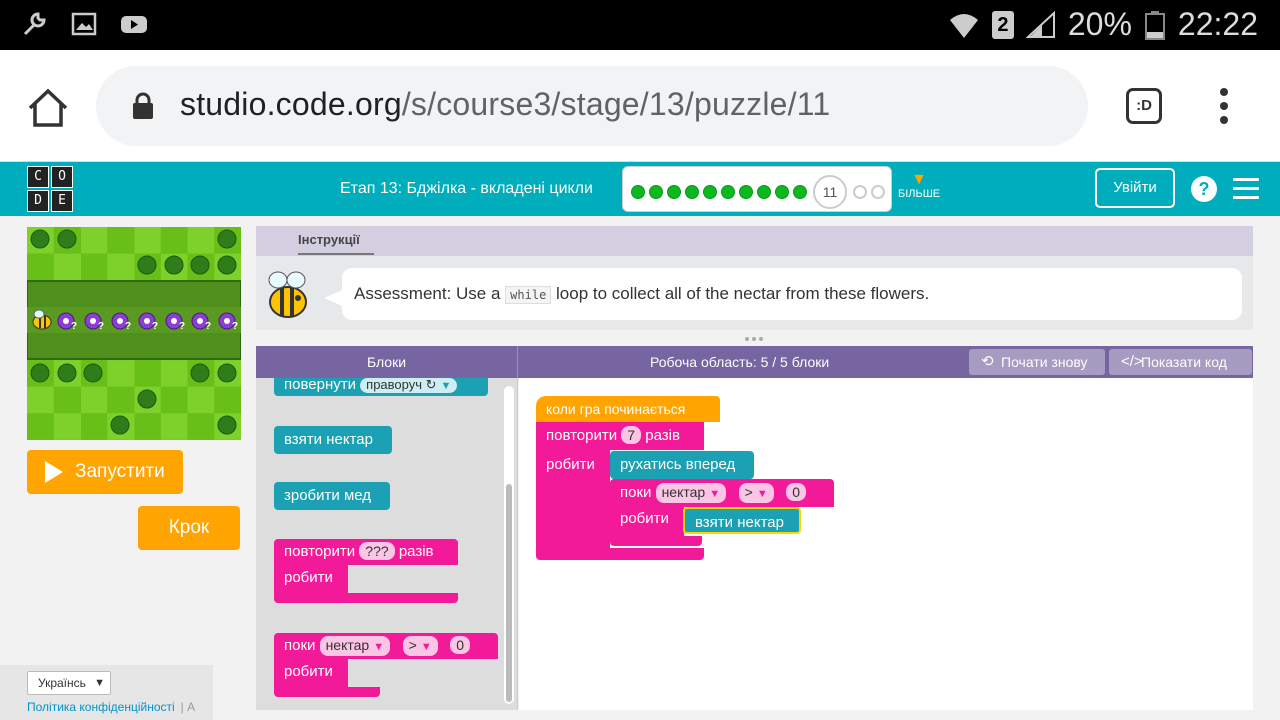 This screenshot has width=1280, height=720. I want to click on toolbox-turn-block: повернути праворуч ↻ ▼, so click(381, 386).